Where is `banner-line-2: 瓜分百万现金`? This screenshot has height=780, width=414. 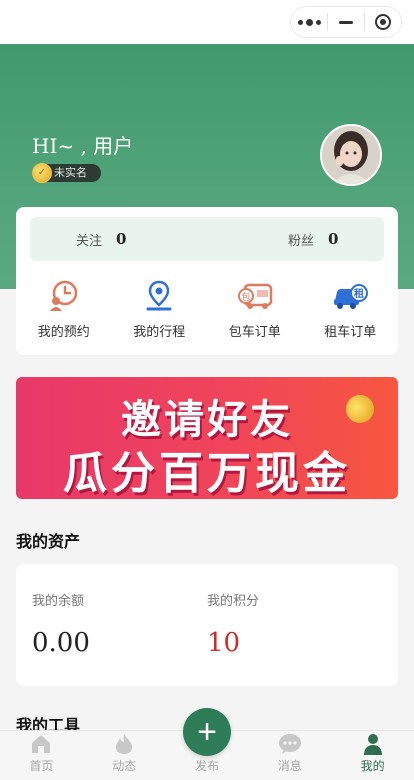
banner-line-2: 瓜分百万现金 is located at coordinates (207, 473).